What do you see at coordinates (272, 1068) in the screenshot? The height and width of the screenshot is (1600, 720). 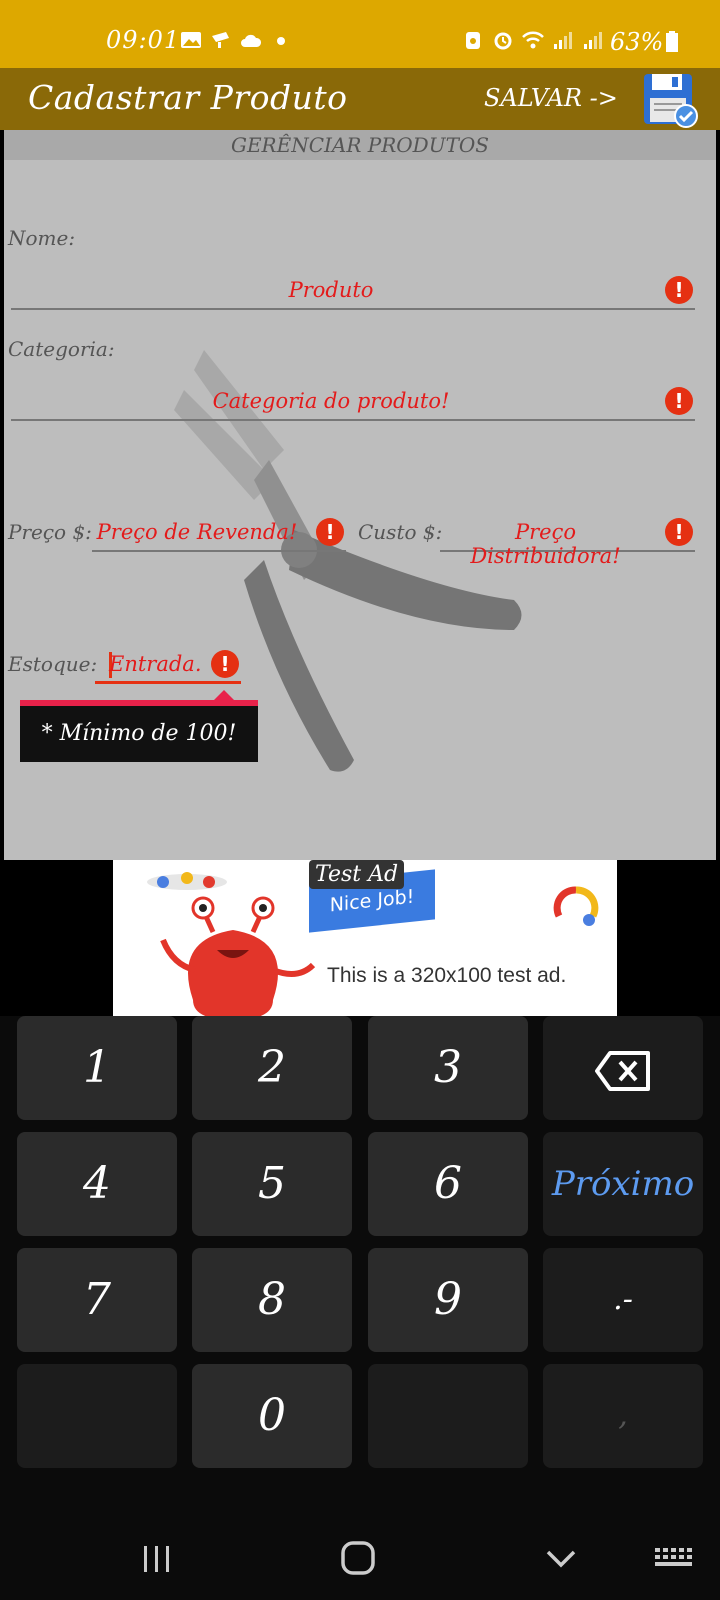 I see `key-2: 2` at bounding box center [272, 1068].